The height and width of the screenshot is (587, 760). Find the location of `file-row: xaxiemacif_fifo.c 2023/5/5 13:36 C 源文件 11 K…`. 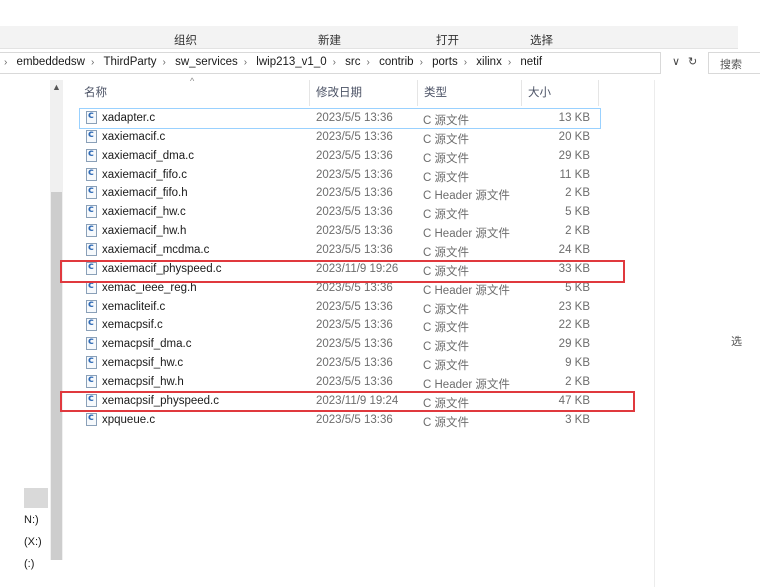

file-row: xaxiemacif_fifo.c 2023/5/5 13:36 C 源文件 11 K… is located at coordinates (340, 175).